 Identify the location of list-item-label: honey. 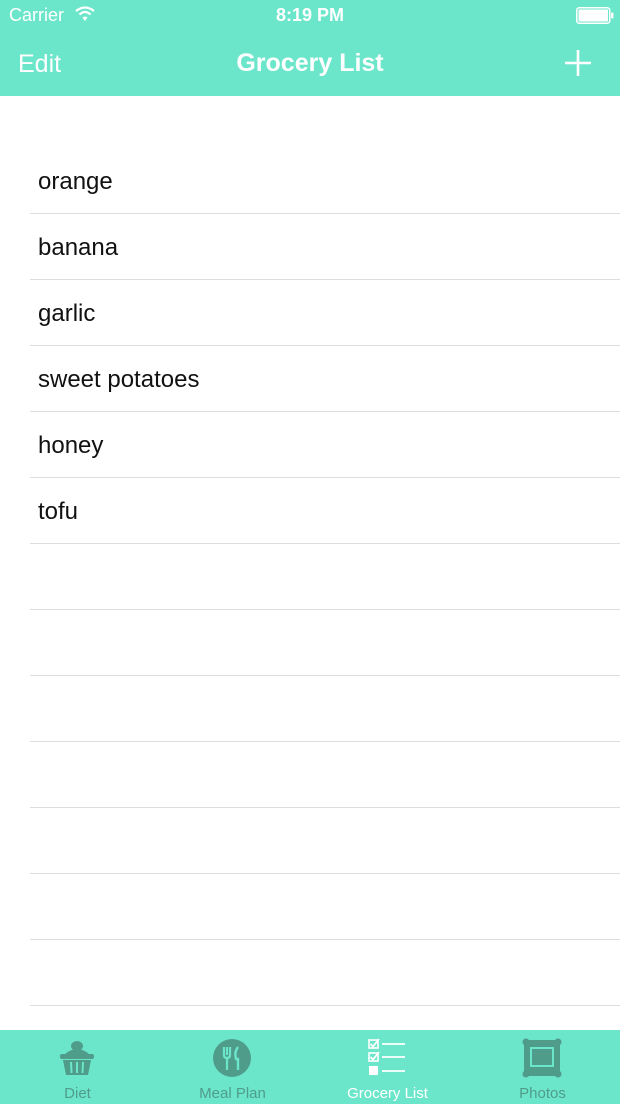
(71, 445).